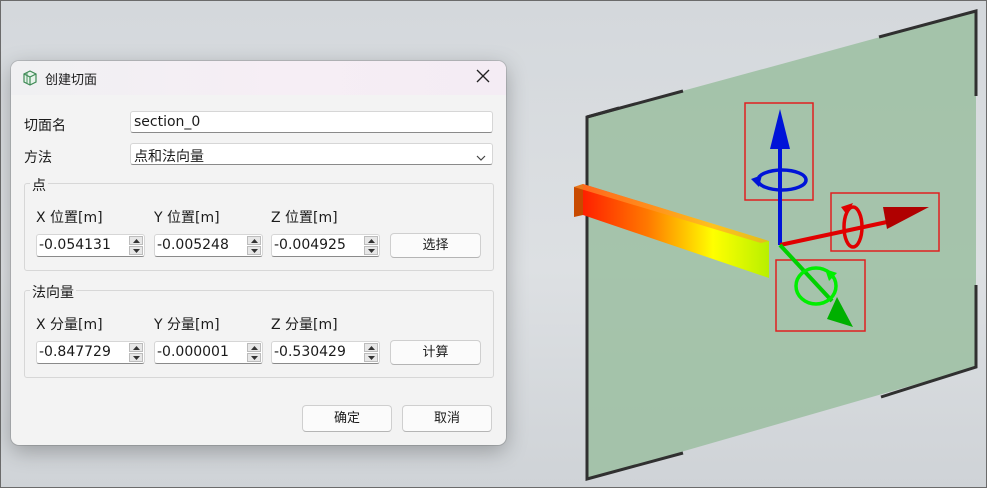  What do you see at coordinates (435, 352) in the screenshot?
I see `compute-normal-button: 计算` at bounding box center [435, 352].